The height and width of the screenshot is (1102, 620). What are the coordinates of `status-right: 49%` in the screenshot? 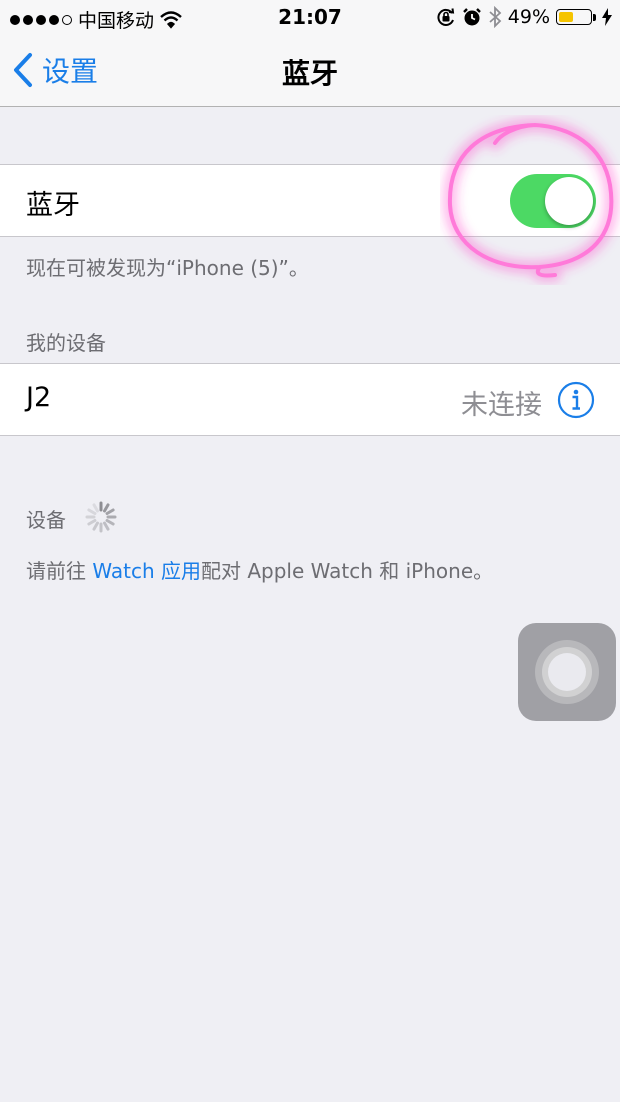 It's located at (524, 17).